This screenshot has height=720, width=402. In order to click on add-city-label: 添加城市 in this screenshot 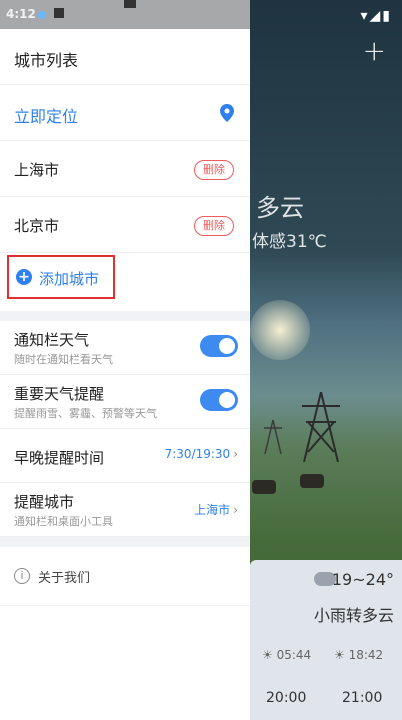, I will do `click(69, 278)`.